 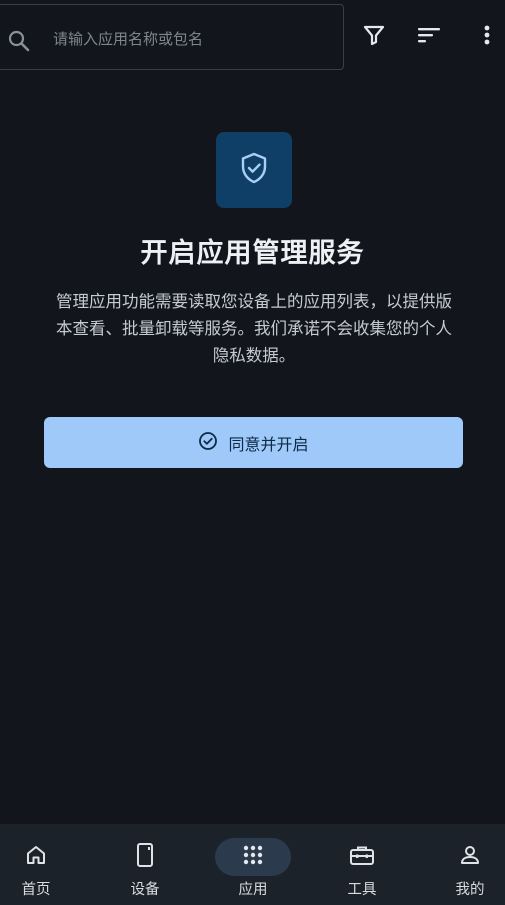 I want to click on nav-icon-wrap-active, so click(x=253, y=857).